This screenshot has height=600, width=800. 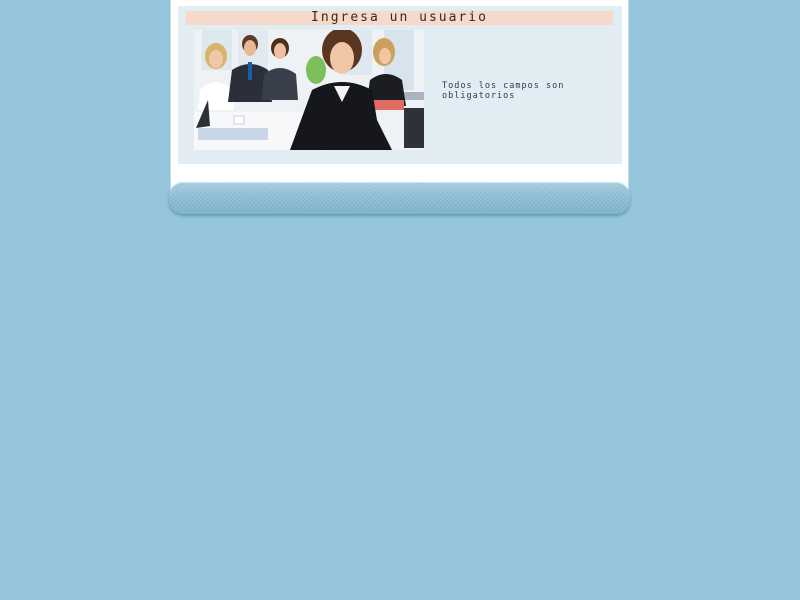 What do you see at coordinates (399, 18) in the screenshot?
I see `form-title: Ingresa un usuario` at bounding box center [399, 18].